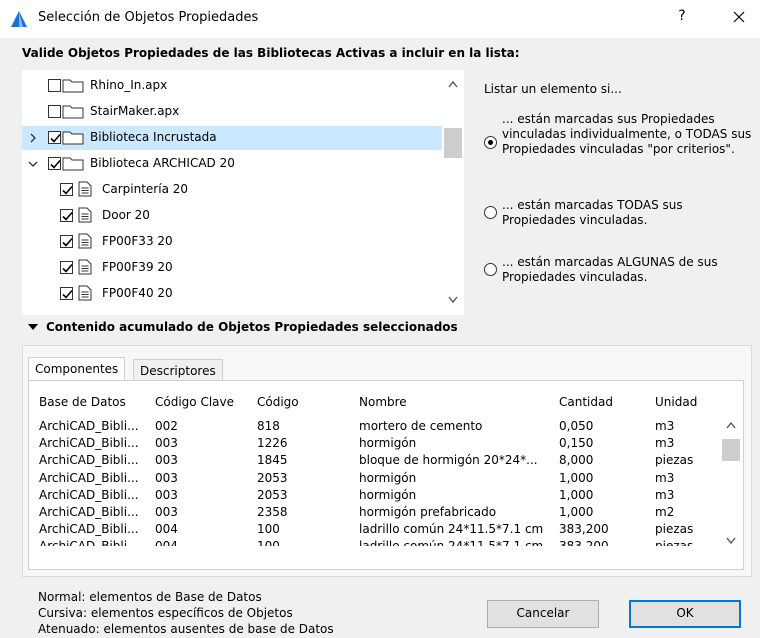 The image size is (760, 638). I want to click on tree-item: FP00F40 20, so click(232, 294).